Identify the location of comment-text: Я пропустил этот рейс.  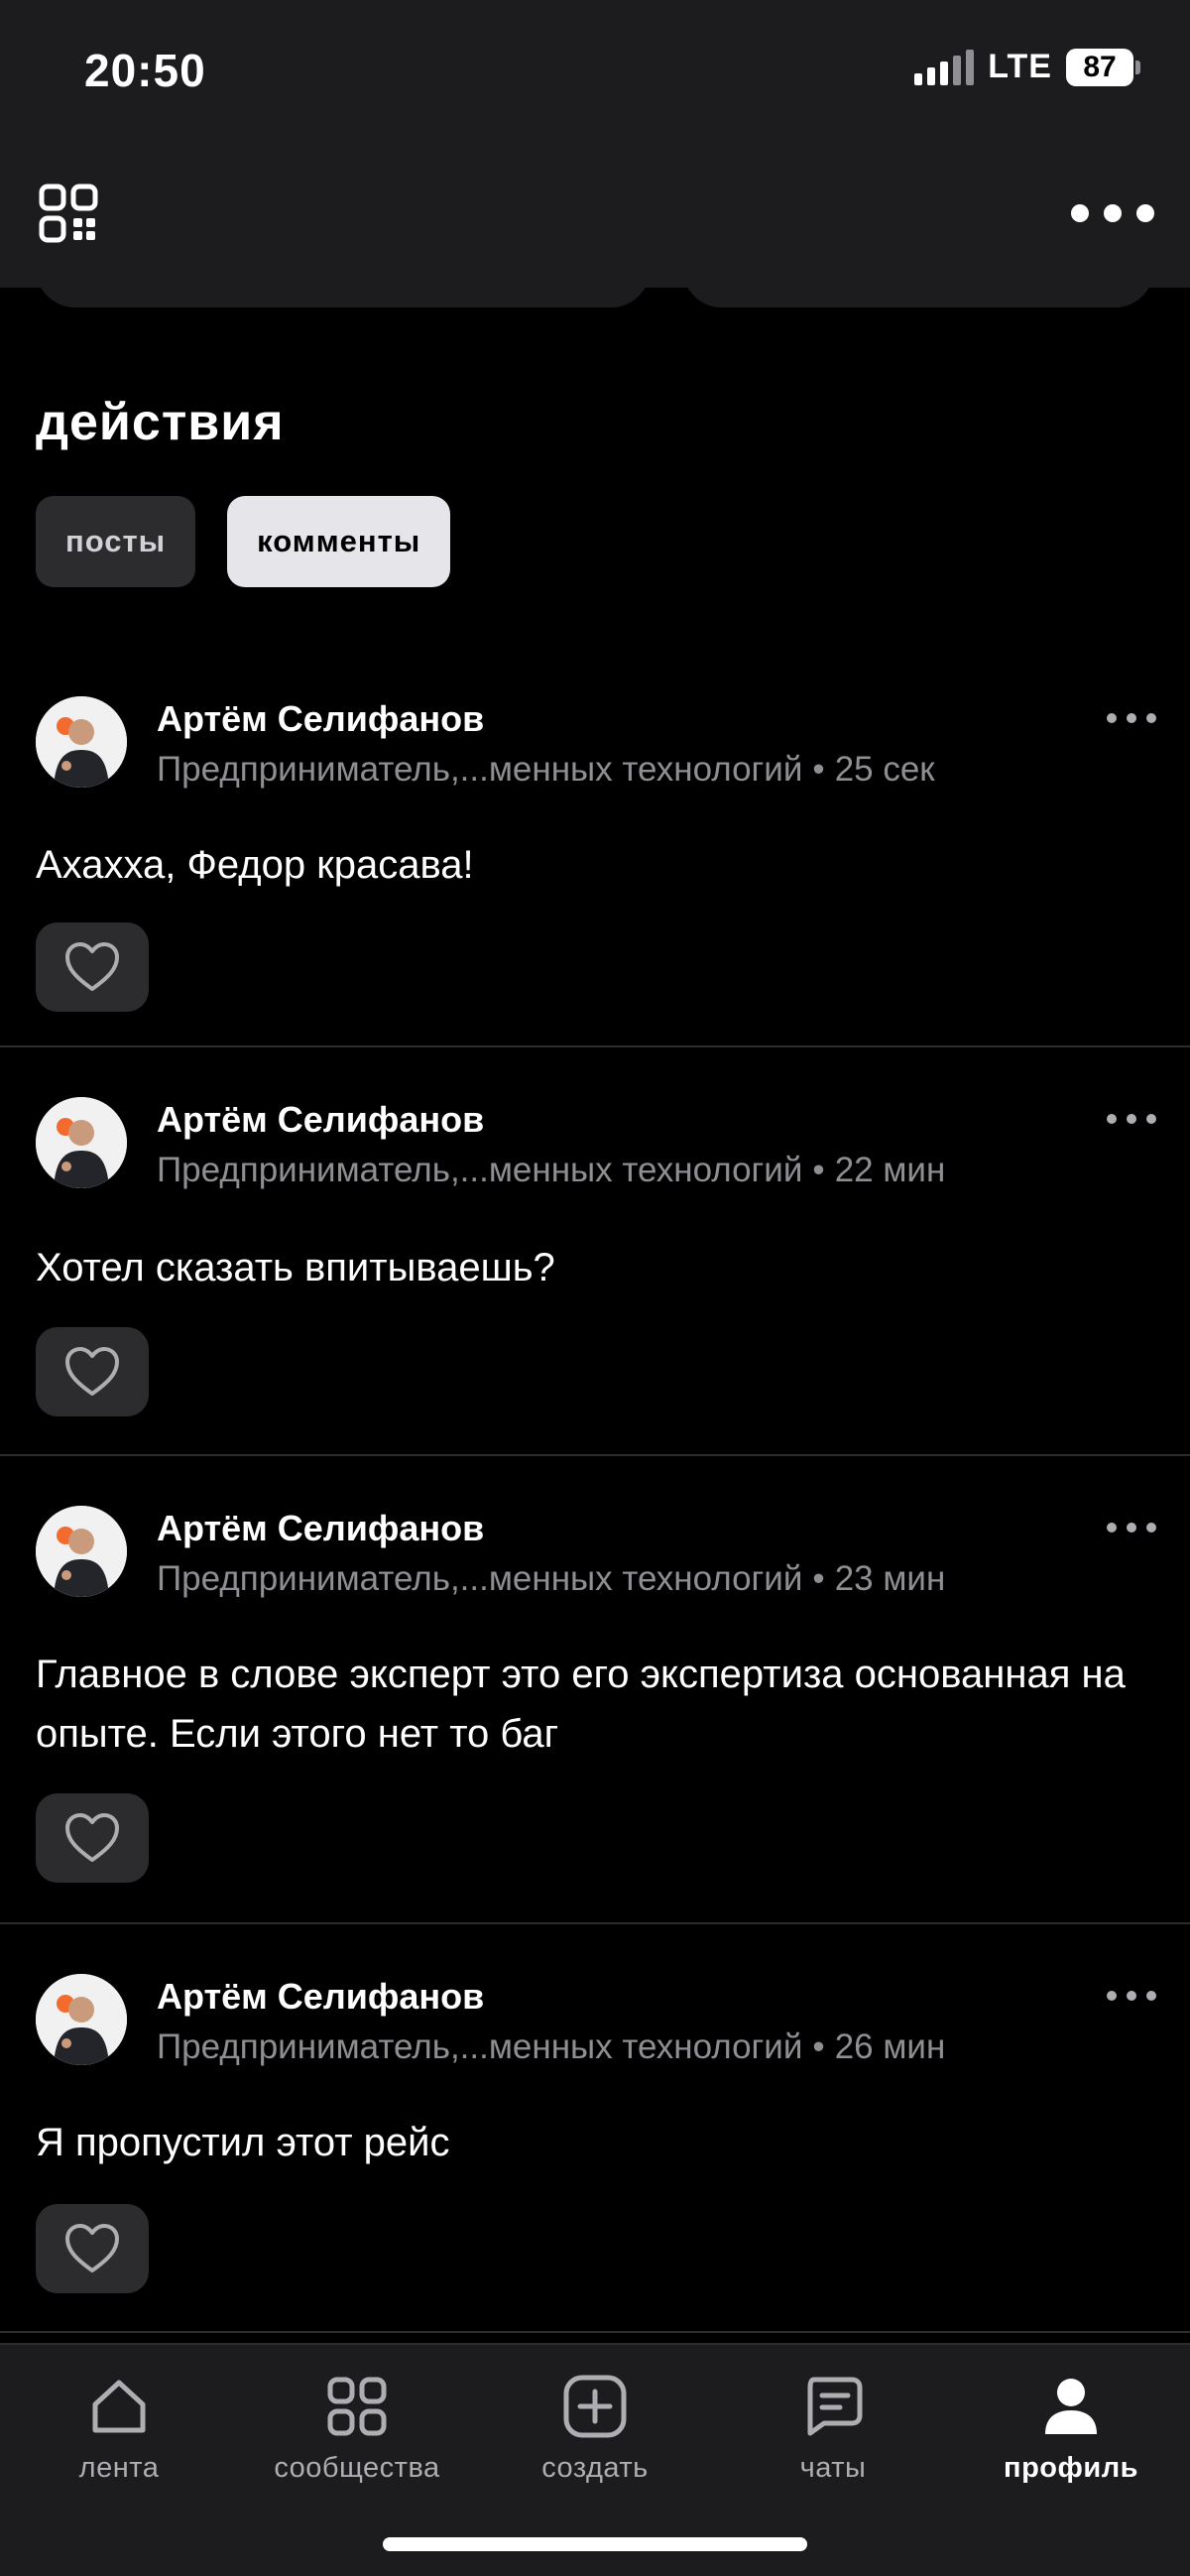
(243, 2142).